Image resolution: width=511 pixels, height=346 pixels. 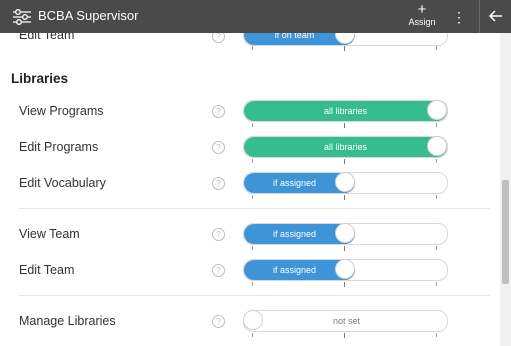 I want to click on view-programs-label: View Programs, so click(x=61, y=111).